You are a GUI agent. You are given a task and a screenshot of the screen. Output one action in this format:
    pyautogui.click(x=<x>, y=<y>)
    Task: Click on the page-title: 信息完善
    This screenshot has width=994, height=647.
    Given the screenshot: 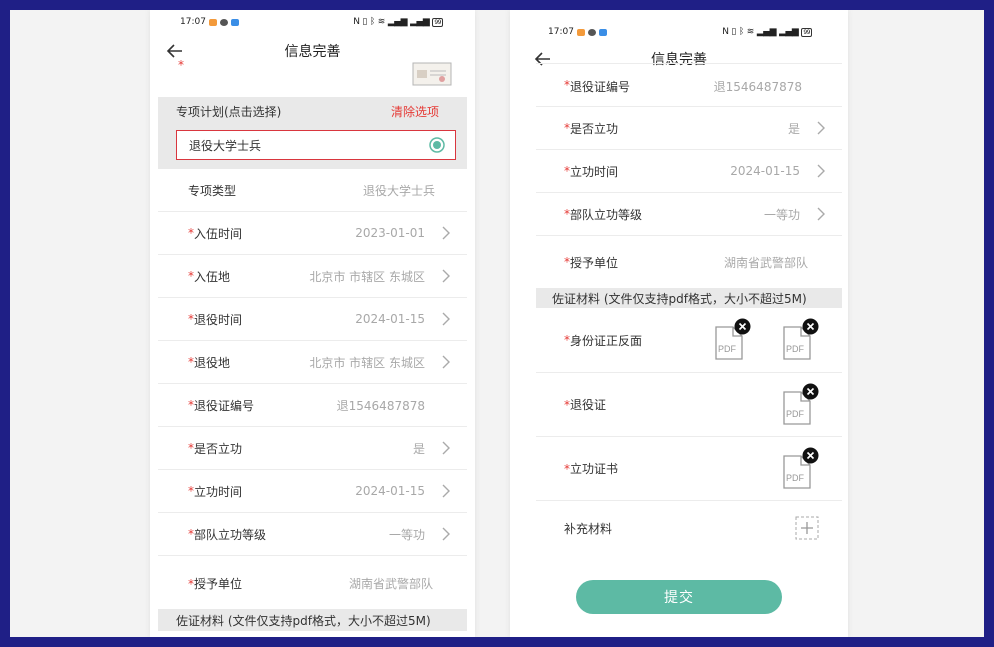 What is the action you would take?
    pyautogui.click(x=312, y=52)
    